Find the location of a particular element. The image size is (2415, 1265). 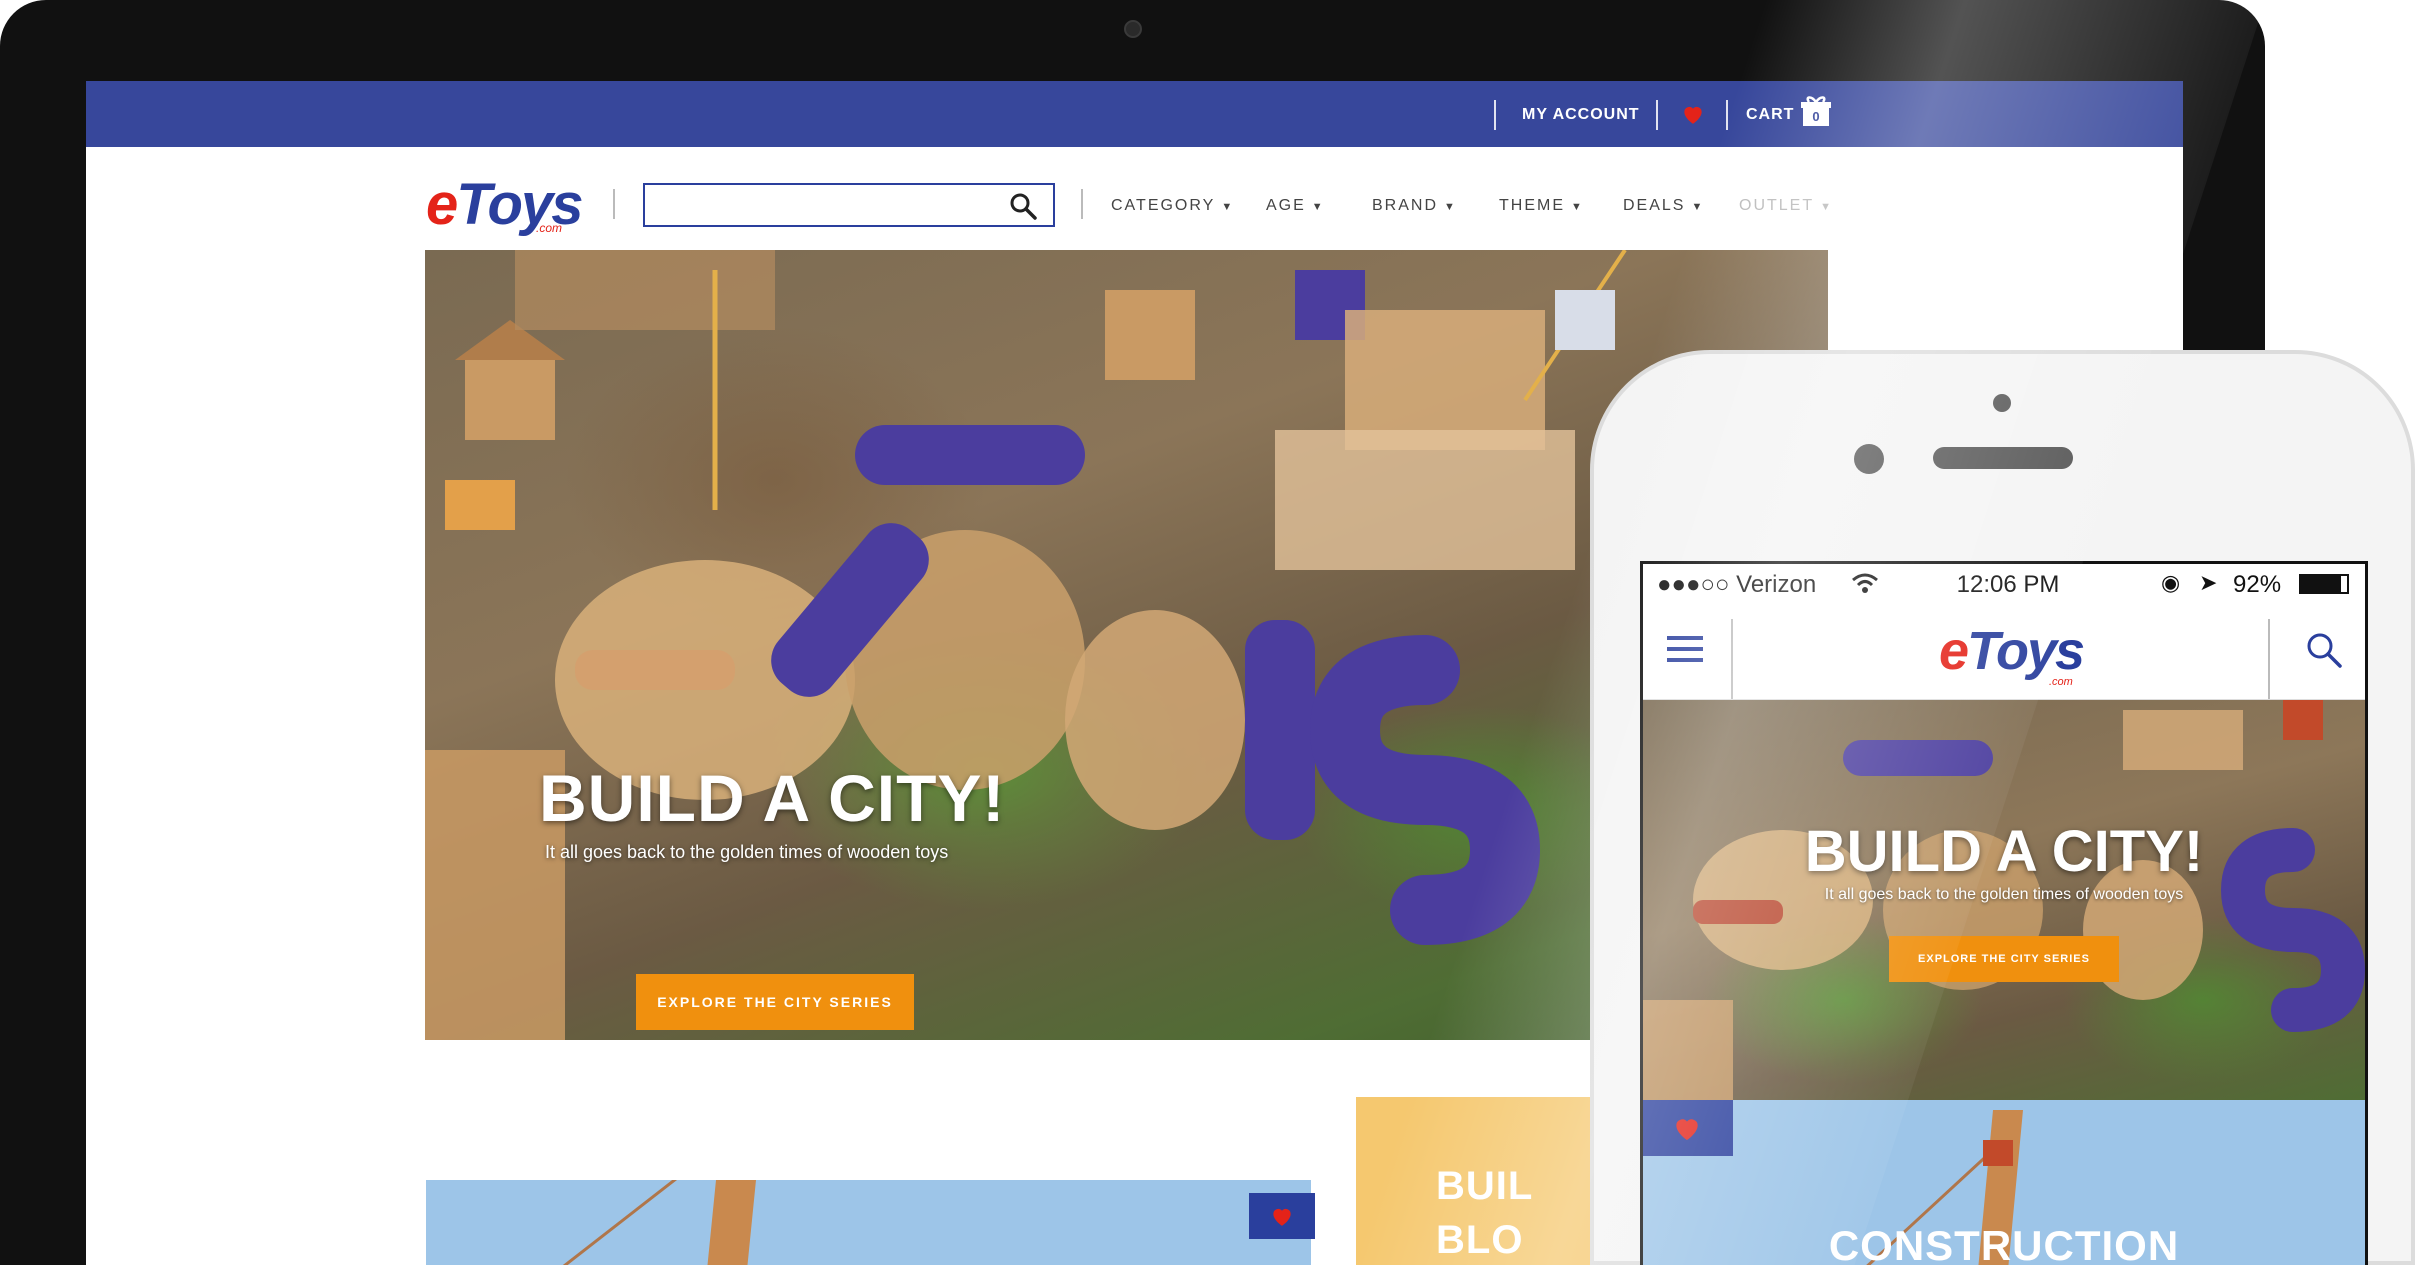

phone-front-sensor is located at coordinates (2002, 403).